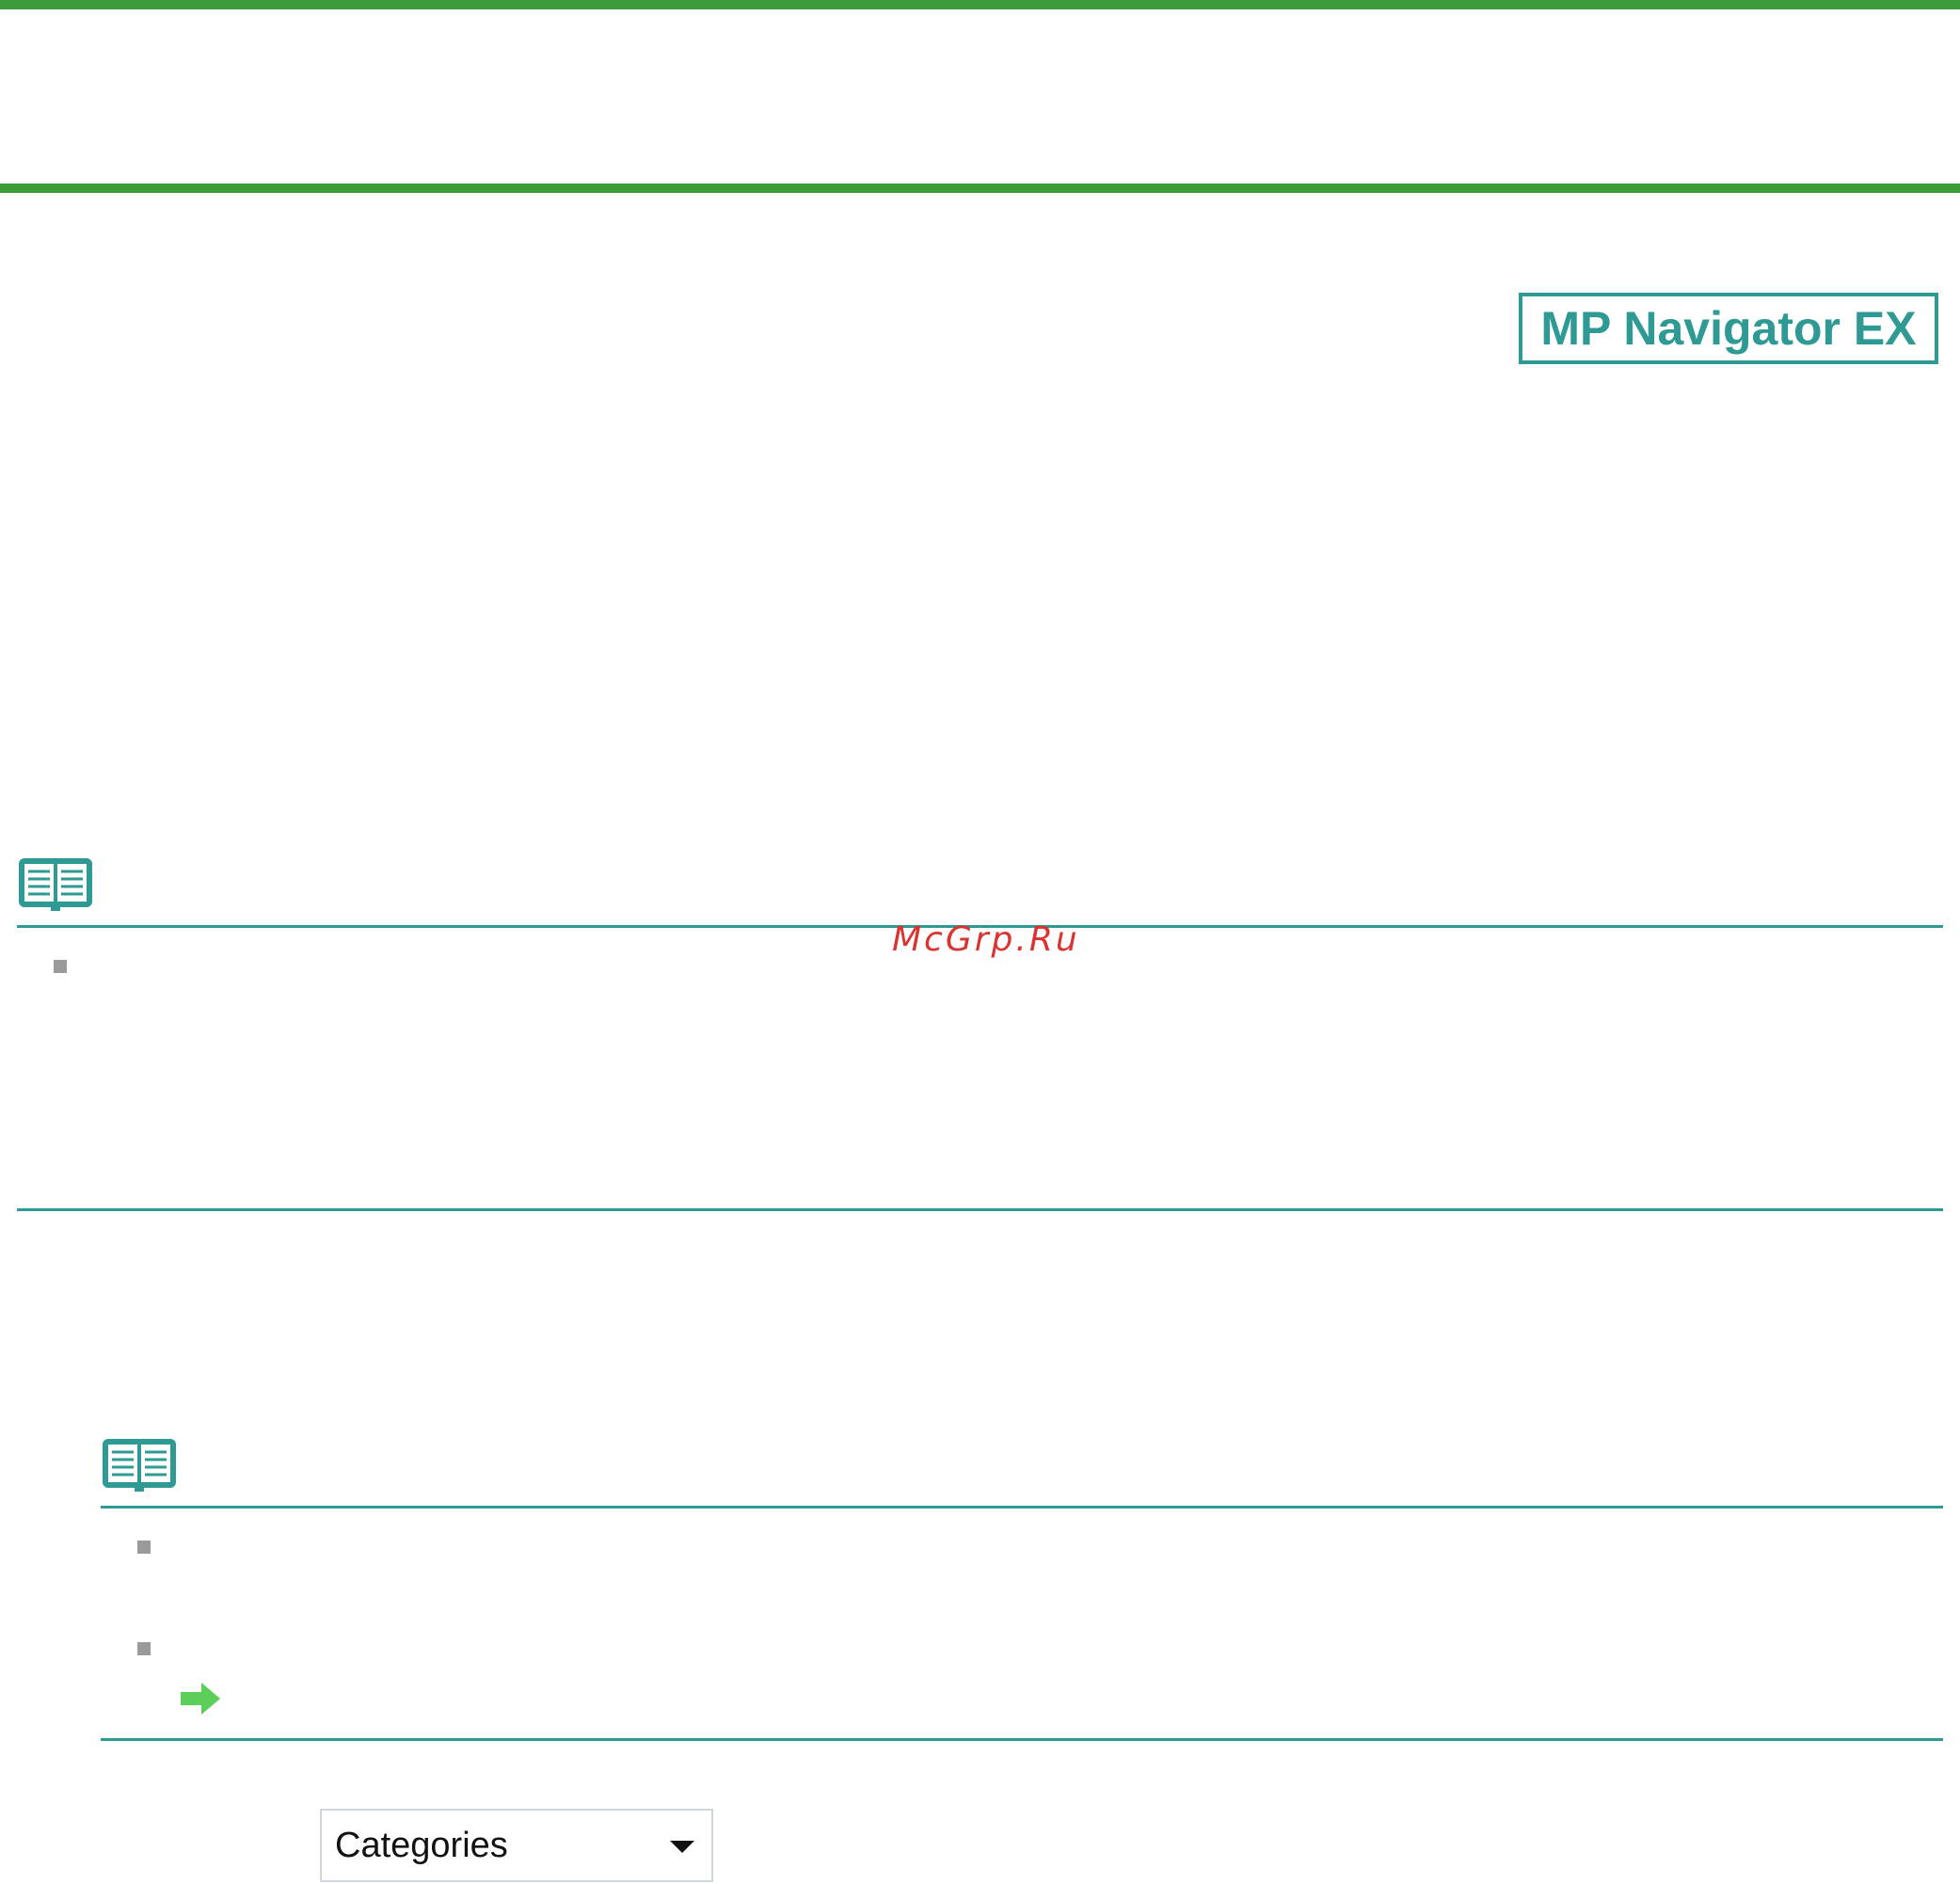  I want to click on categories-dropdown: Categories, so click(516, 1846).